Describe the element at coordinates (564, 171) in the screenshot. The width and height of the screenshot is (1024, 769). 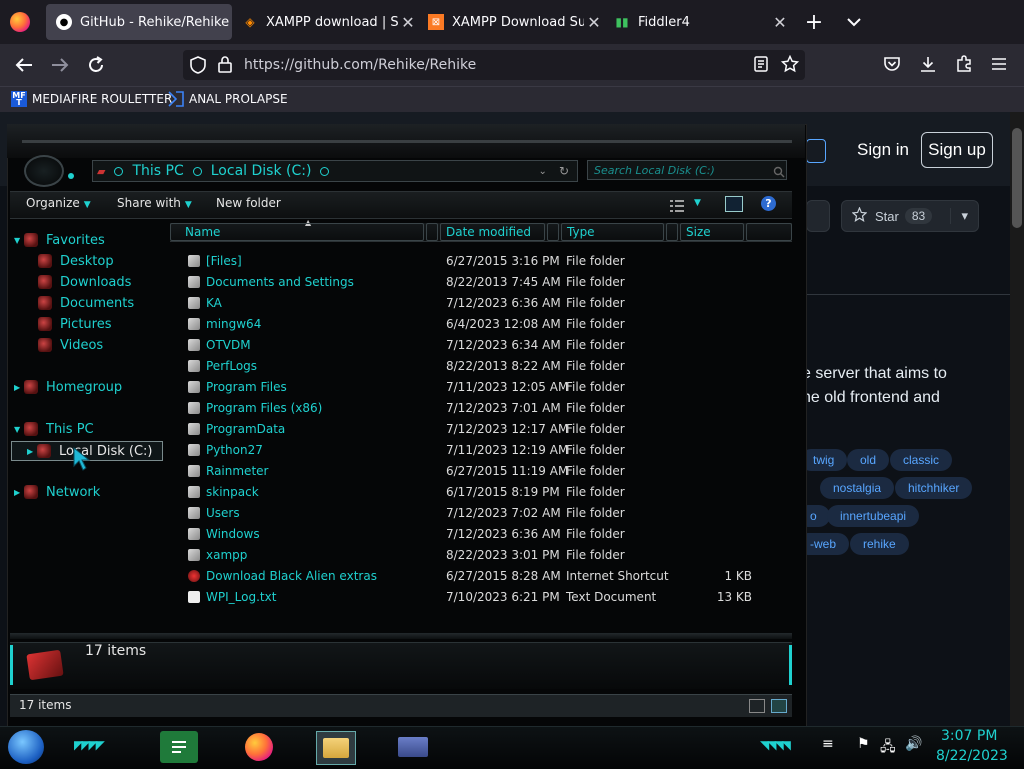
I see `refresh-icon: ↻` at that location.